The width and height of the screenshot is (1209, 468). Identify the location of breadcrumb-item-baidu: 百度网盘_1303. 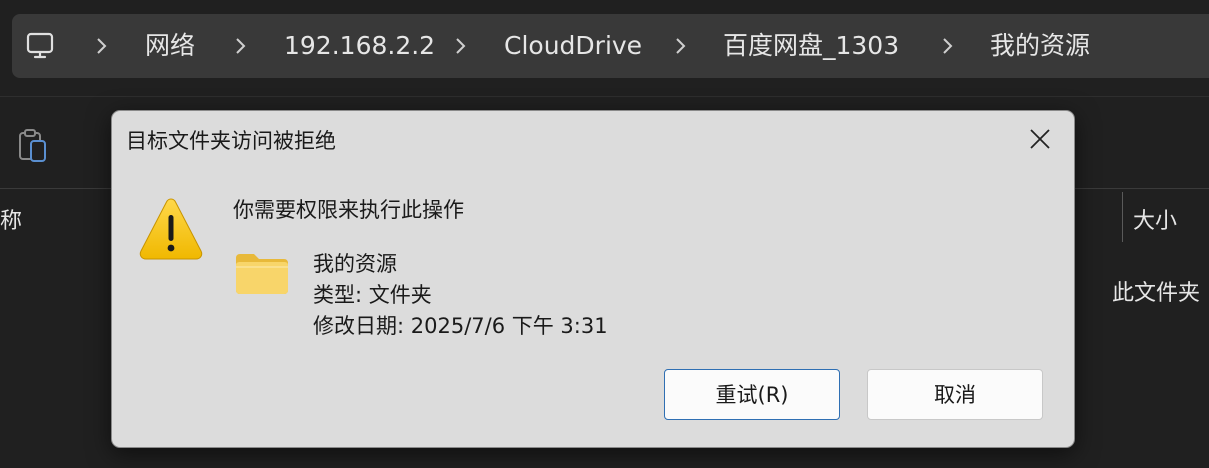
(811, 46).